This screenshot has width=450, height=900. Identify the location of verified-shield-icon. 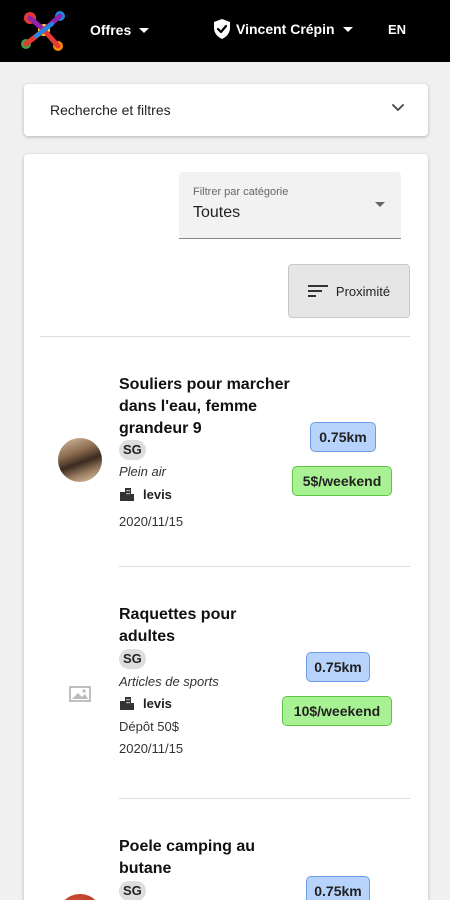
(222, 29).